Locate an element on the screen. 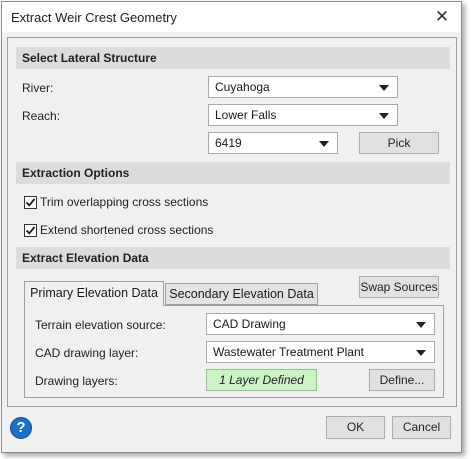  reach-label: Reach: is located at coordinates (41, 116).